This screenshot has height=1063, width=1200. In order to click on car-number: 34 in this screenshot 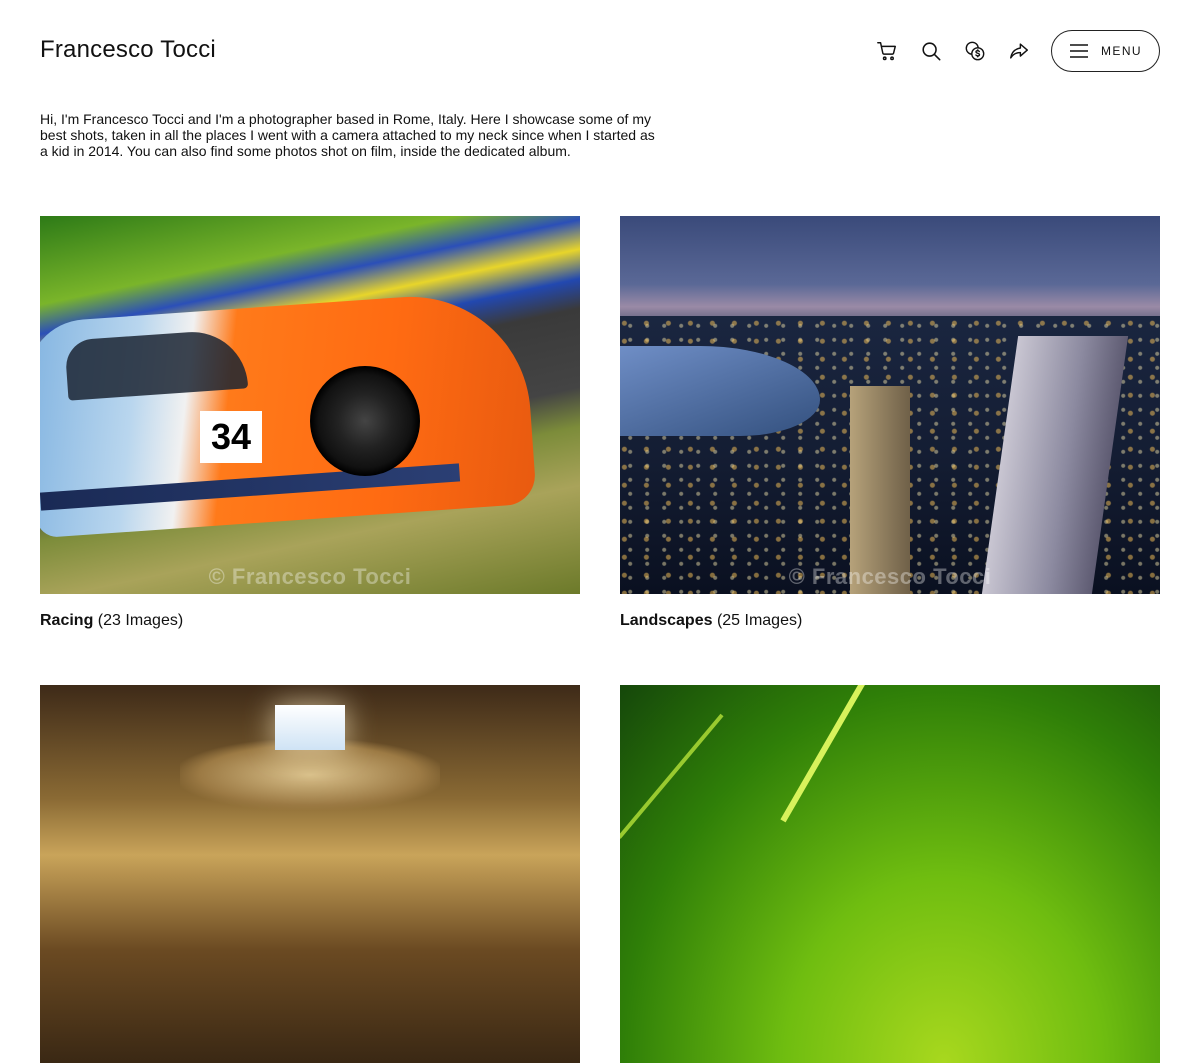, I will do `click(231, 437)`.